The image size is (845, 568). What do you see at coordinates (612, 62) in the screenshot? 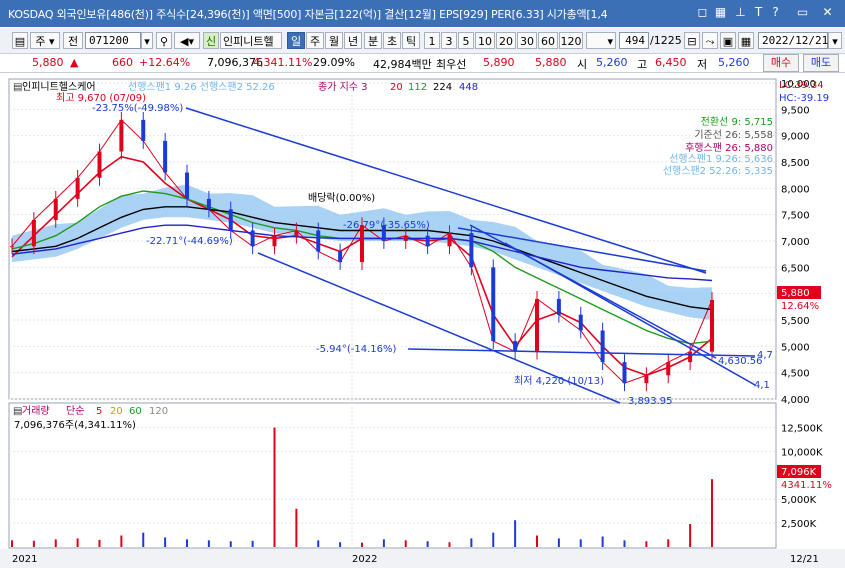
I see `open-price: 5,260` at bounding box center [612, 62].